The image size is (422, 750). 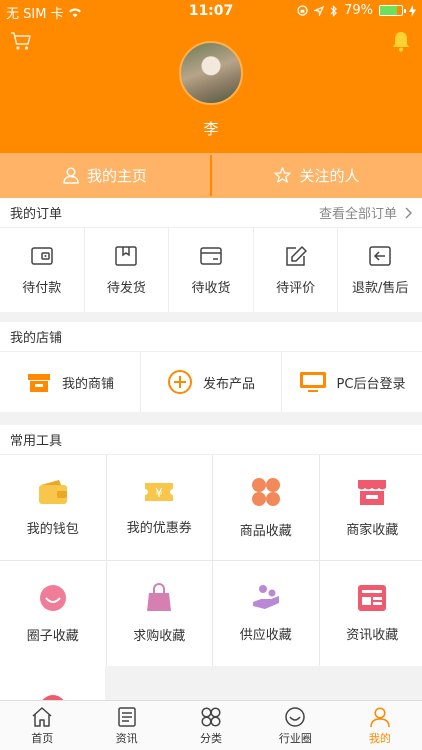 What do you see at coordinates (358, 10) in the screenshot?
I see `battery-percent: 79%` at bounding box center [358, 10].